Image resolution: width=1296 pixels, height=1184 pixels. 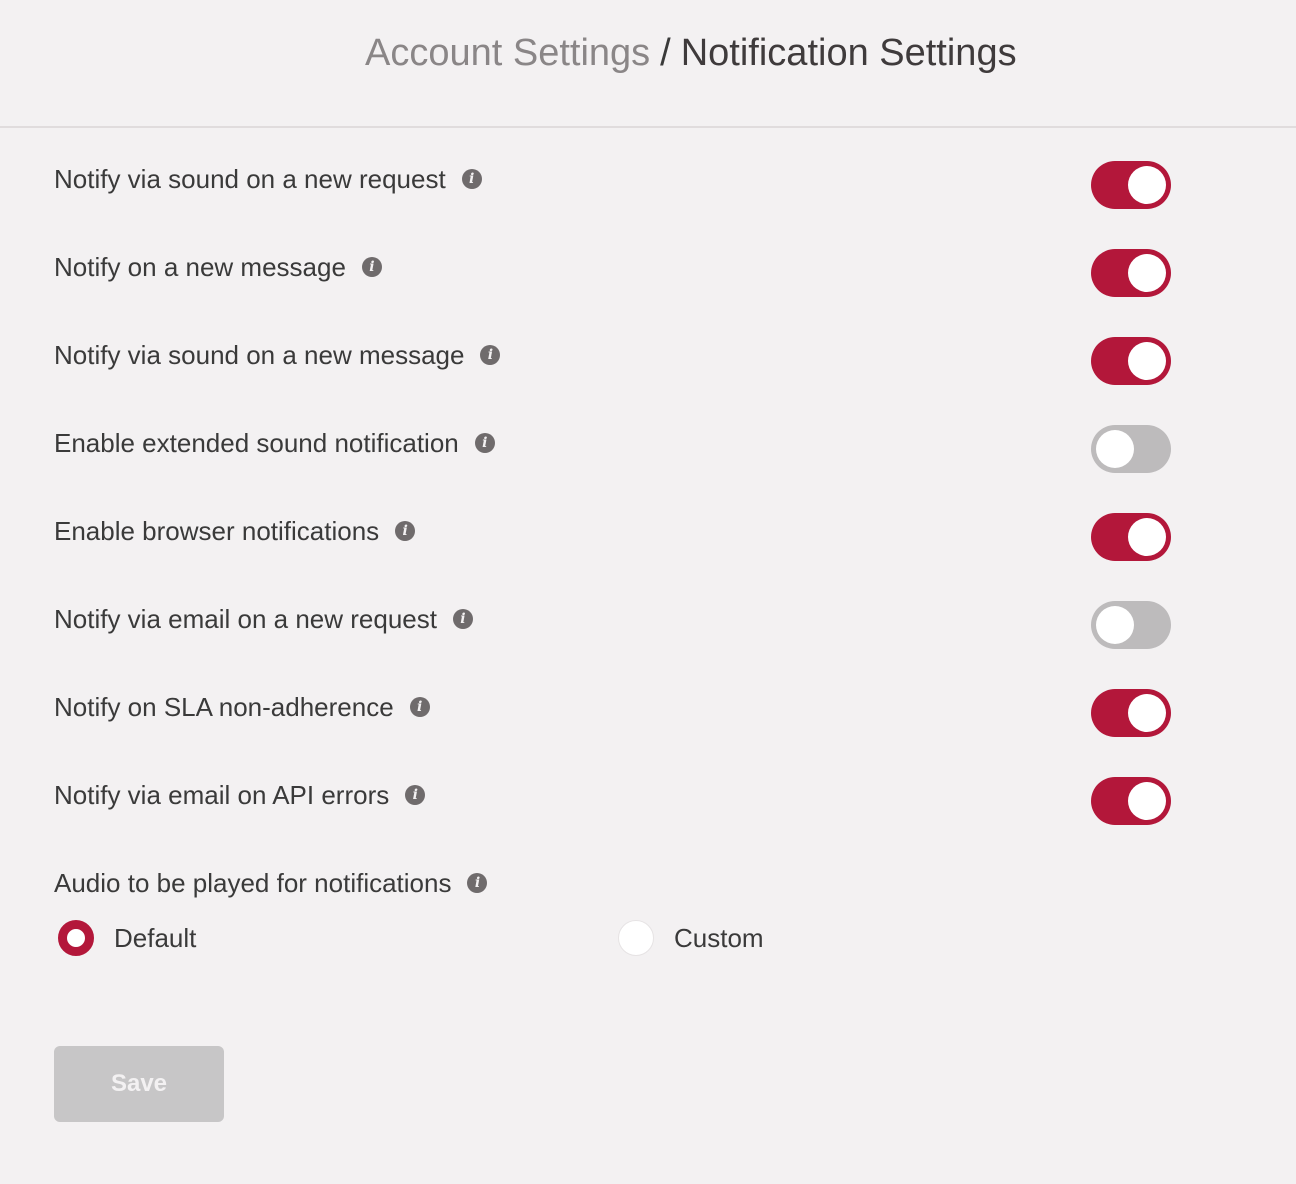 I want to click on breadcrumb: Account Settings / Notification Settings, so click(x=691, y=53).